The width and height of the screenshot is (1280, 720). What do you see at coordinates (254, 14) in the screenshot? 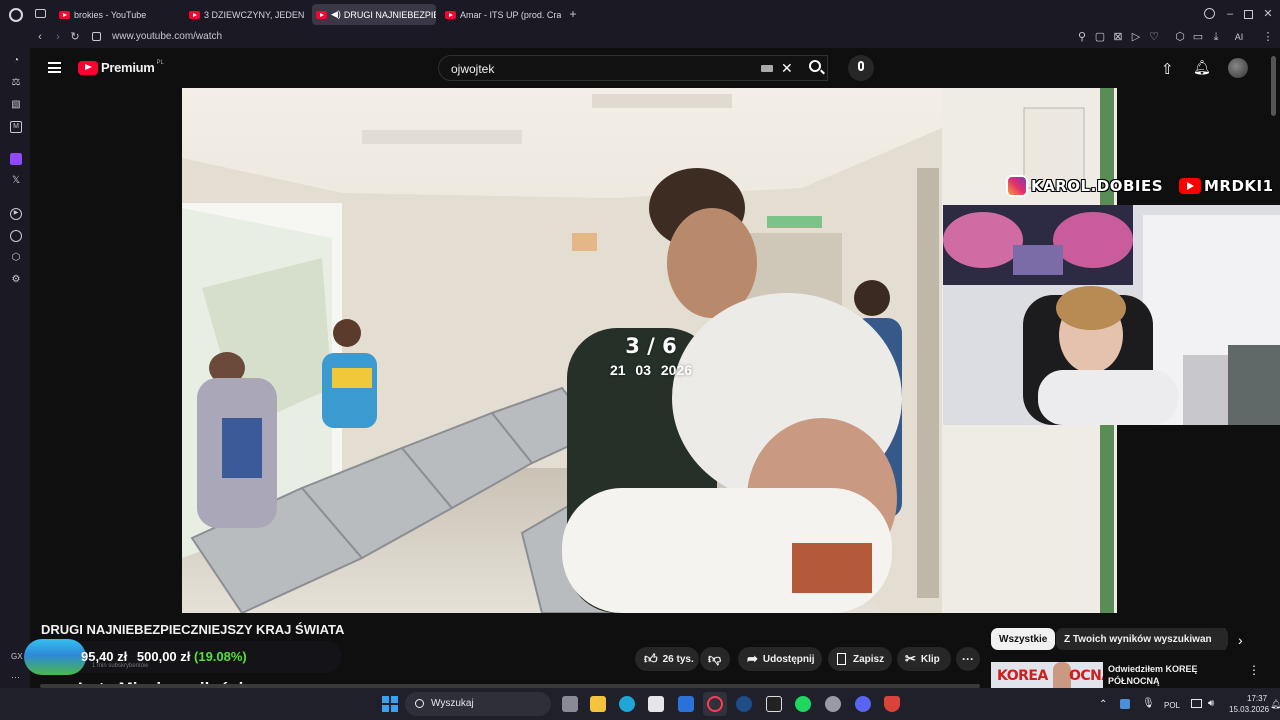
I see `tab-label: 3 DZIEWCZYNY, JEDEN W` at bounding box center [254, 14].